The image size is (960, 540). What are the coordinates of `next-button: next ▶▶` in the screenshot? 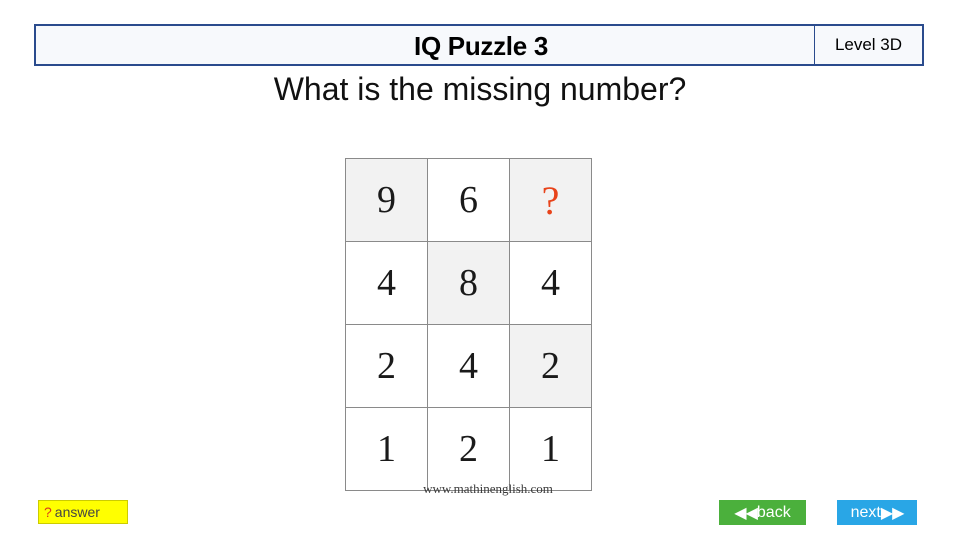 It's located at (877, 512).